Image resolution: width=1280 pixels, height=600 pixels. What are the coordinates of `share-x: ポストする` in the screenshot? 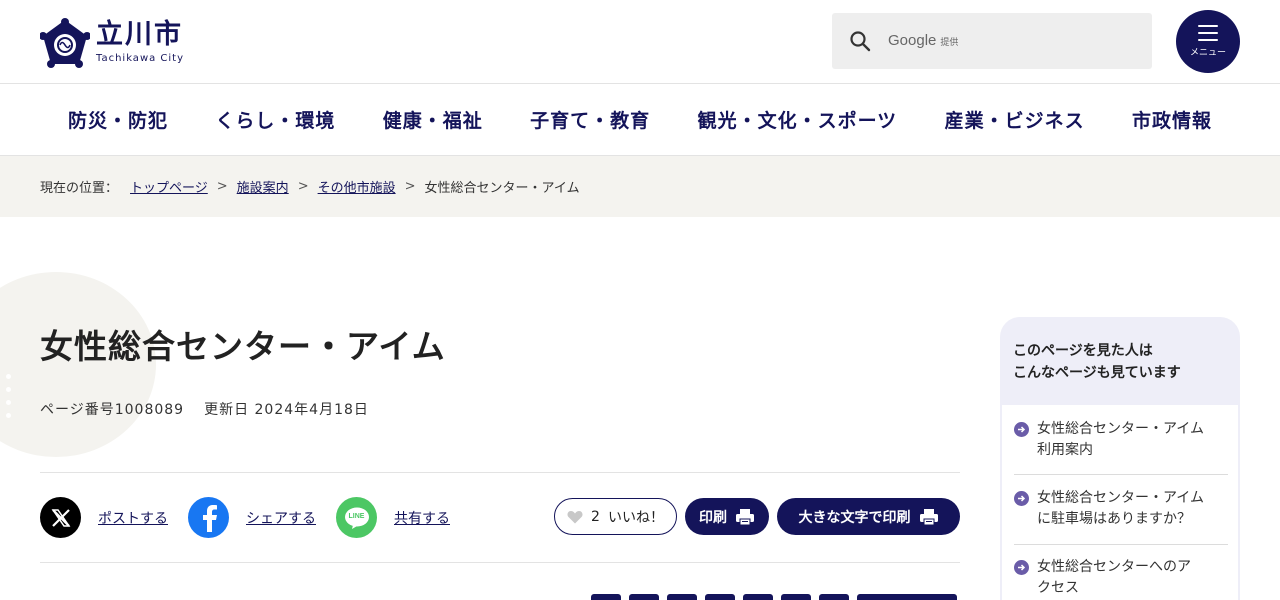 It's located at (104, 517).